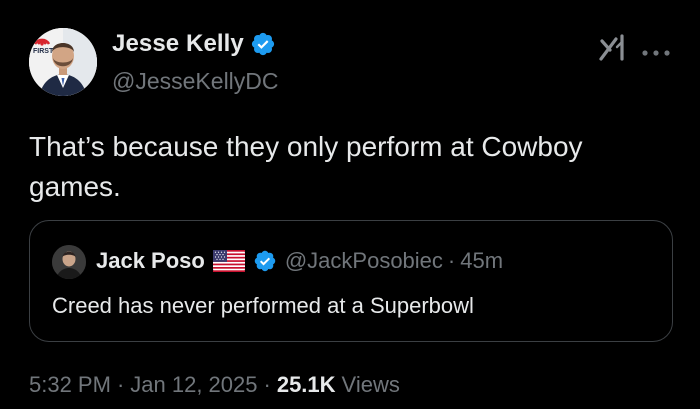  Describe the element at coordinates (150, 261) in the screenshot. I see `quote-author-name: Jack Poso` at that location.